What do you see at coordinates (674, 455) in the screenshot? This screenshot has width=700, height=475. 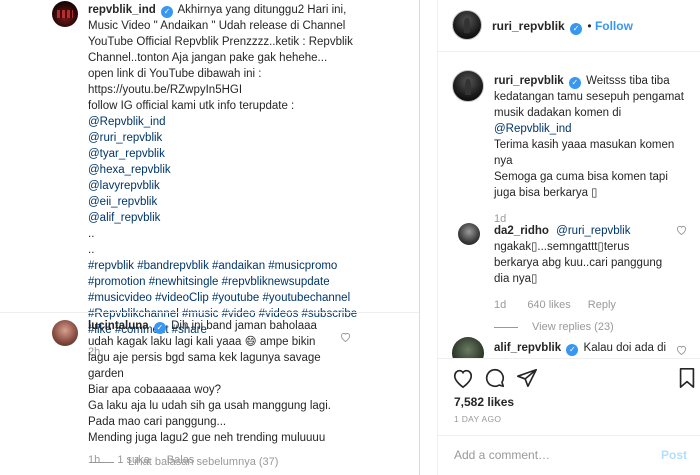 I see `post-comment-button: Post` at bounding box center [674, 455].